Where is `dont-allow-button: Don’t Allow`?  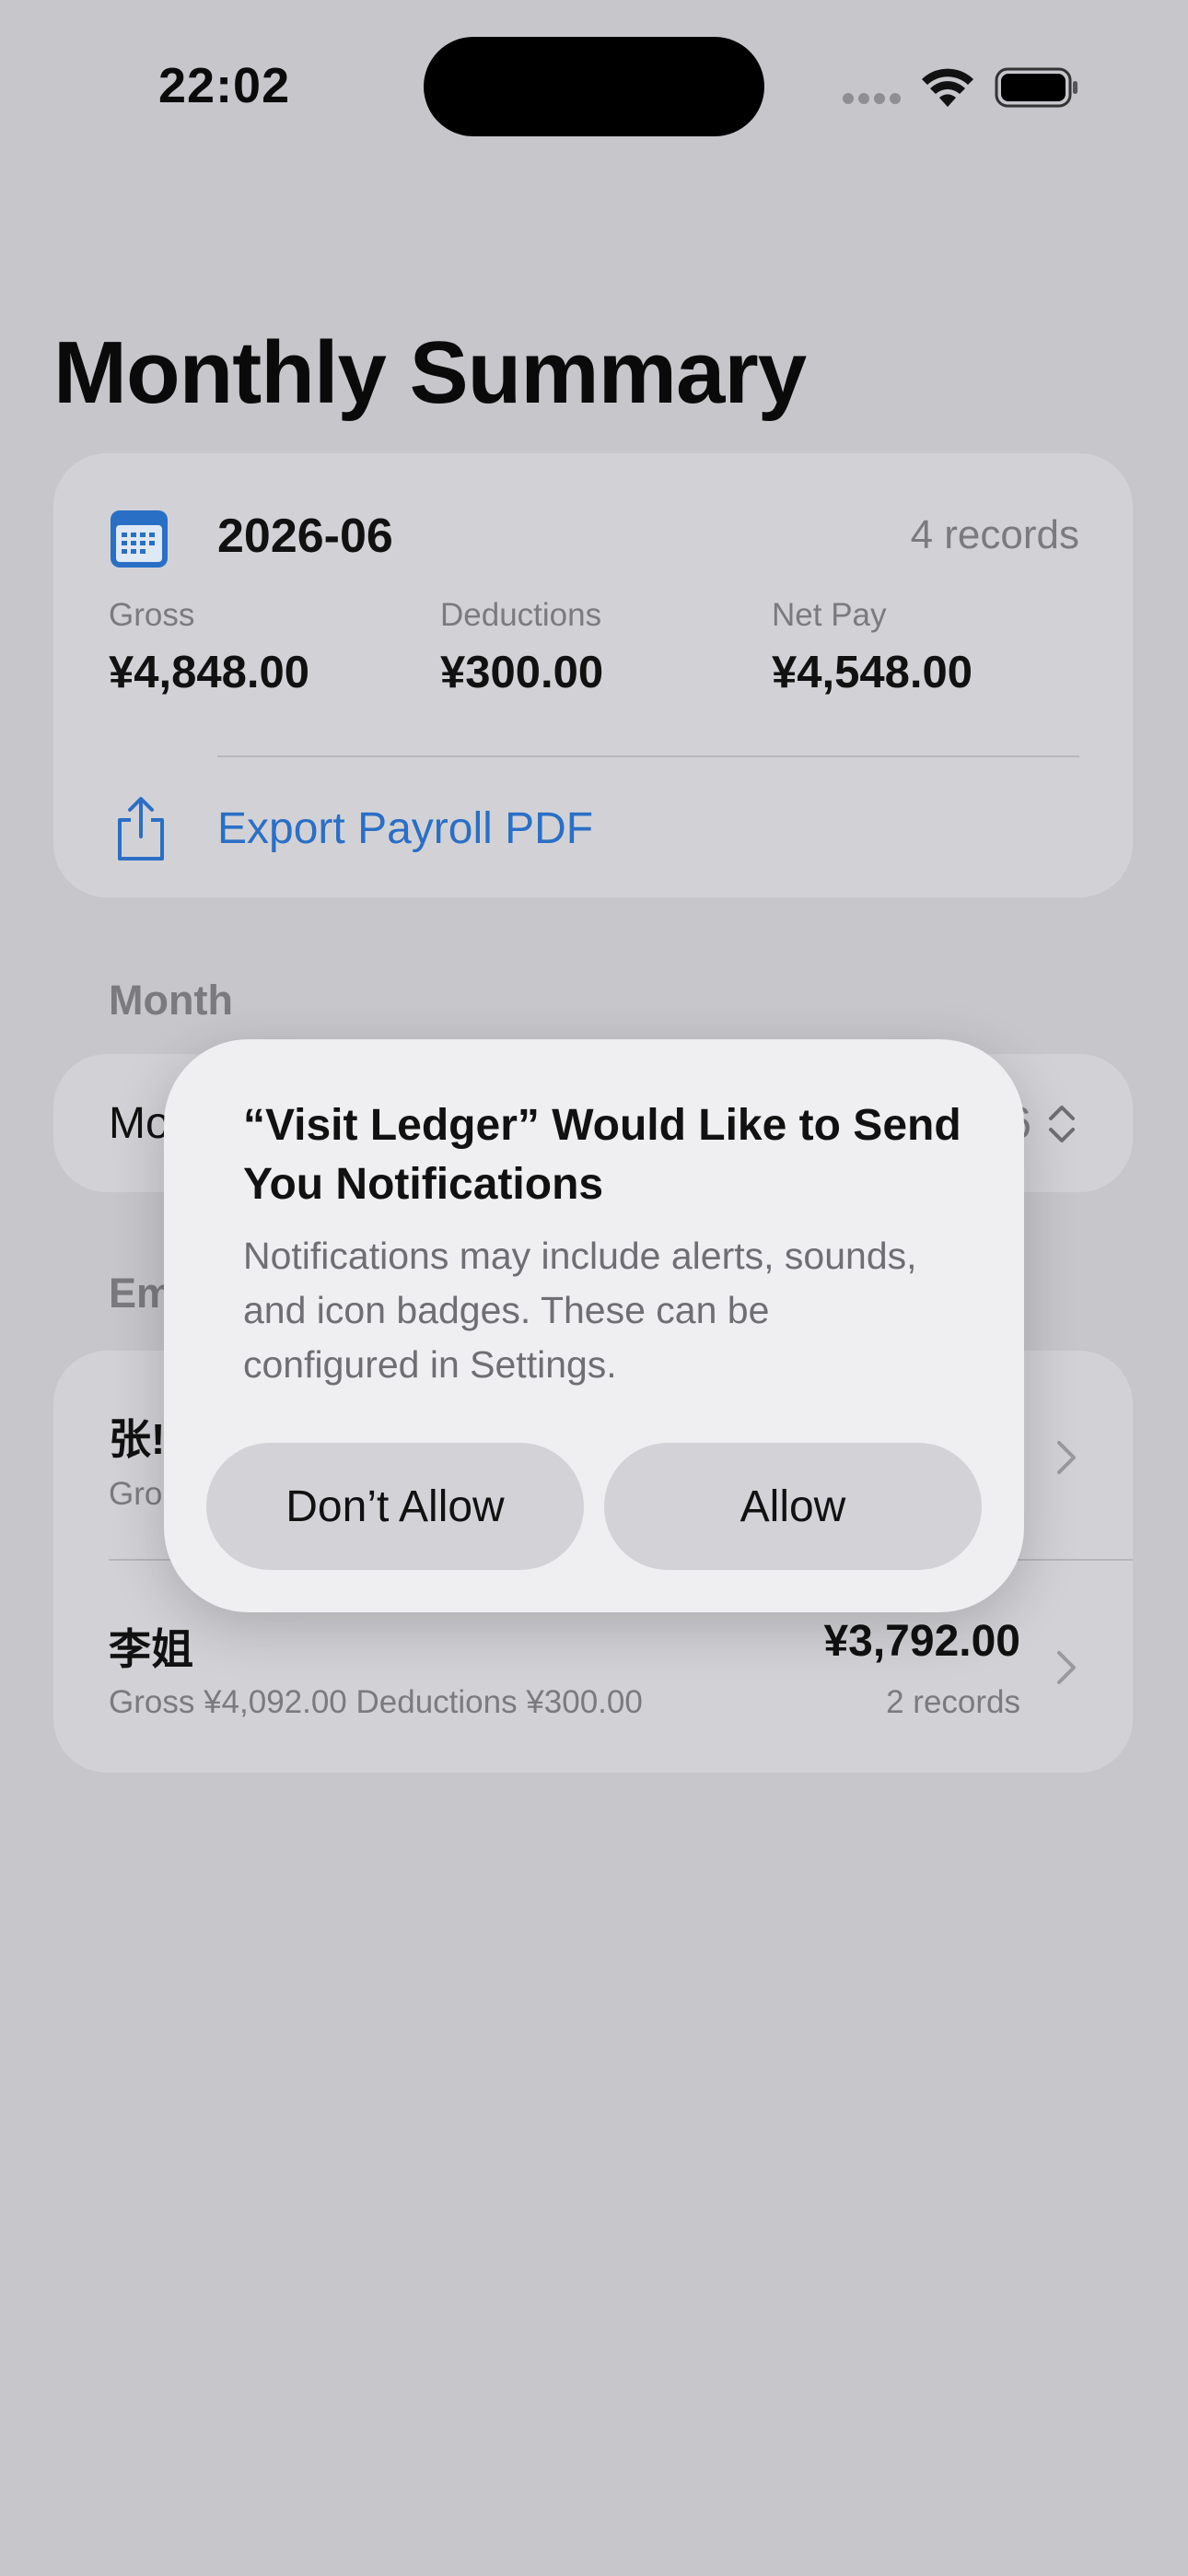
dont-allow-button: Don’t Allow is located at coordinates (395, 1506).